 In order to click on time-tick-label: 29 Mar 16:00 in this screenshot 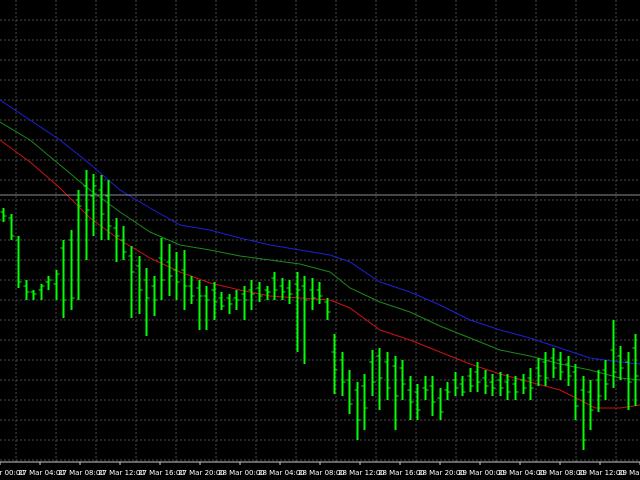, I will do `click(629, 473)`.